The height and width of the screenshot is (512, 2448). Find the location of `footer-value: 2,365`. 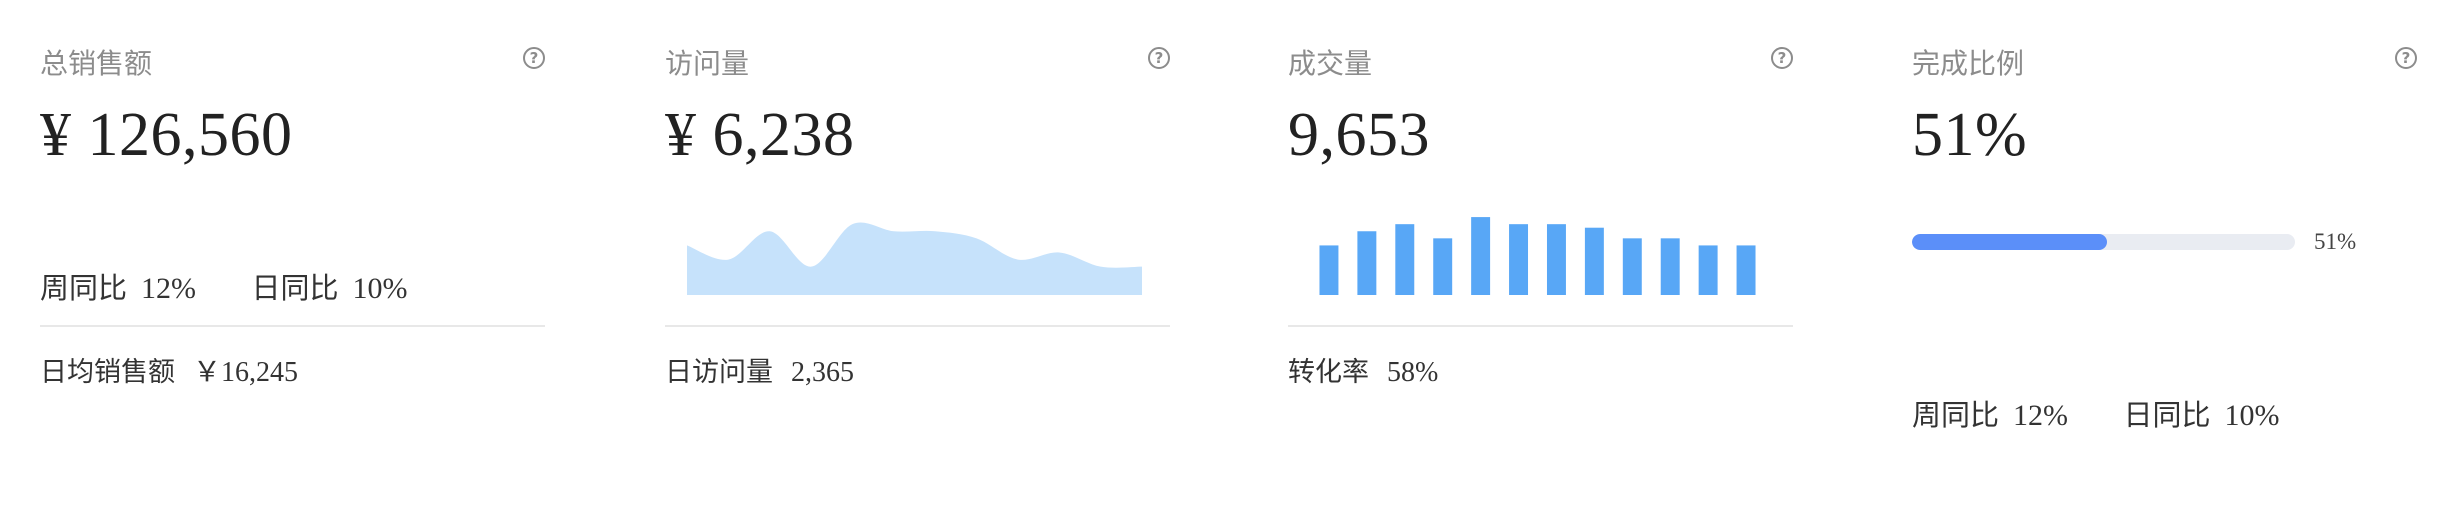

footer-value: 2,365 is located at coordinates (822, 372).